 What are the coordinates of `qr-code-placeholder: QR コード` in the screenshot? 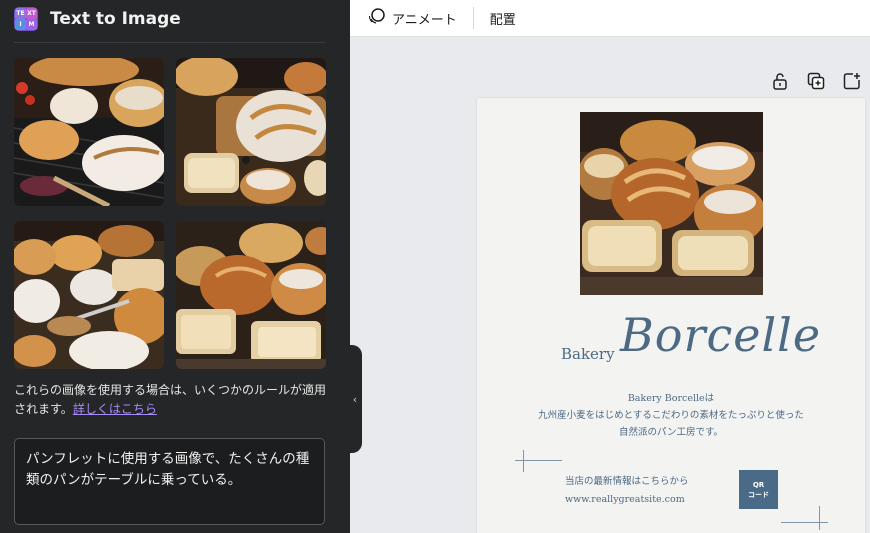 It's located at (758, 489).